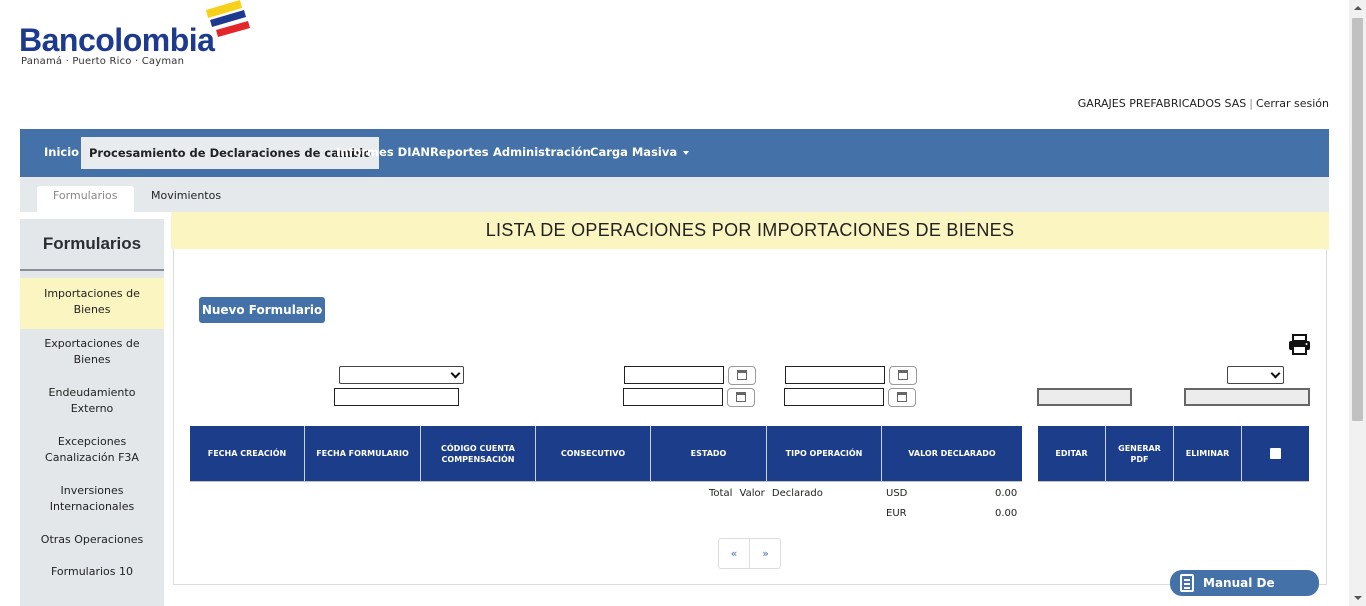  What do you see at coordinates (686, 152) in the screenshot?
I see `caret-down-icon` at bounding box center [686, 152].